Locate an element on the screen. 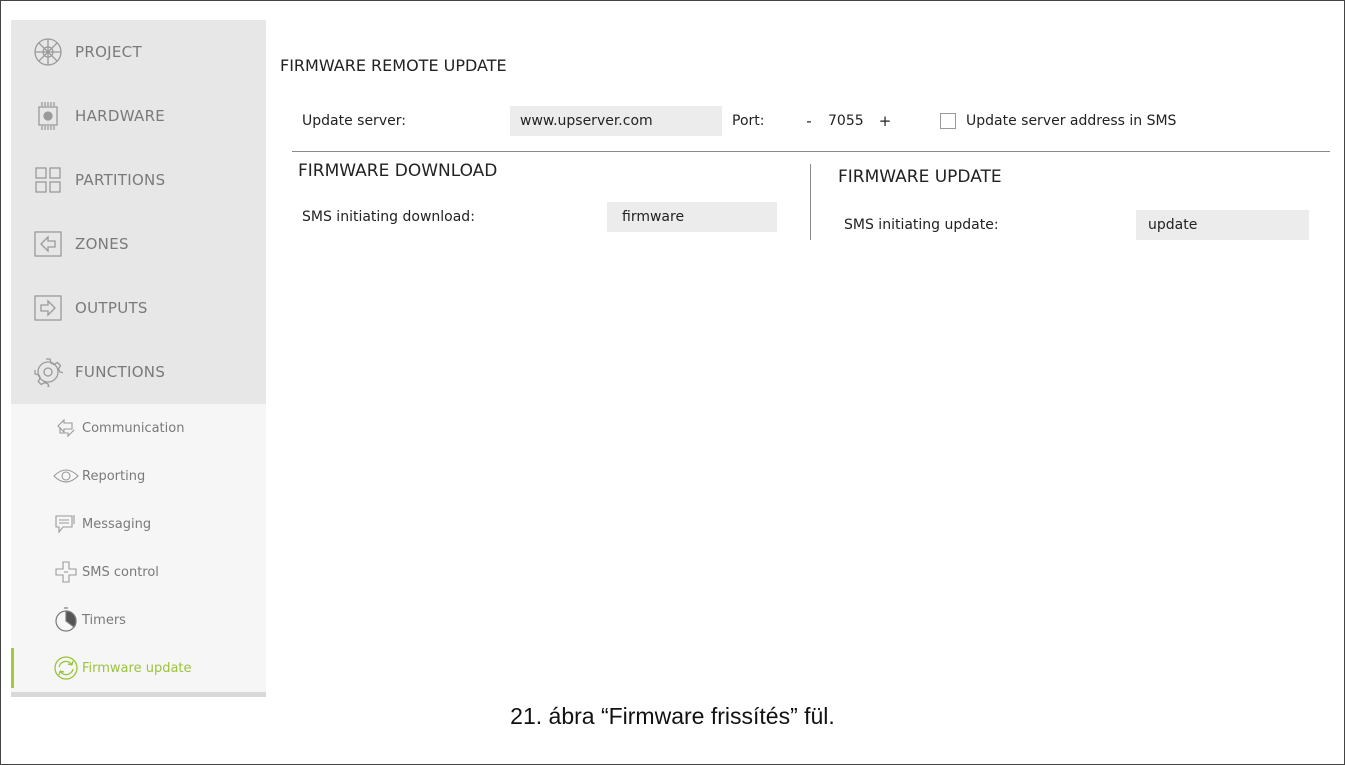 This screenshot has width=1345, height=765. sidebar-subitem-communication: Communication is located at coordinates (138, 428).